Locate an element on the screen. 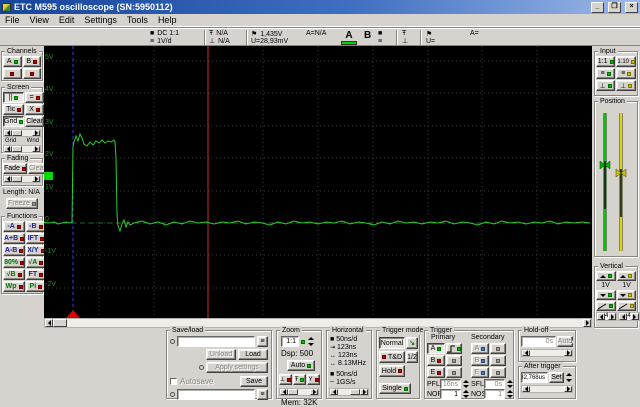 This screenshot has height=407, width=640. pfl-field: 16ns is located at coordinates (450, 384).